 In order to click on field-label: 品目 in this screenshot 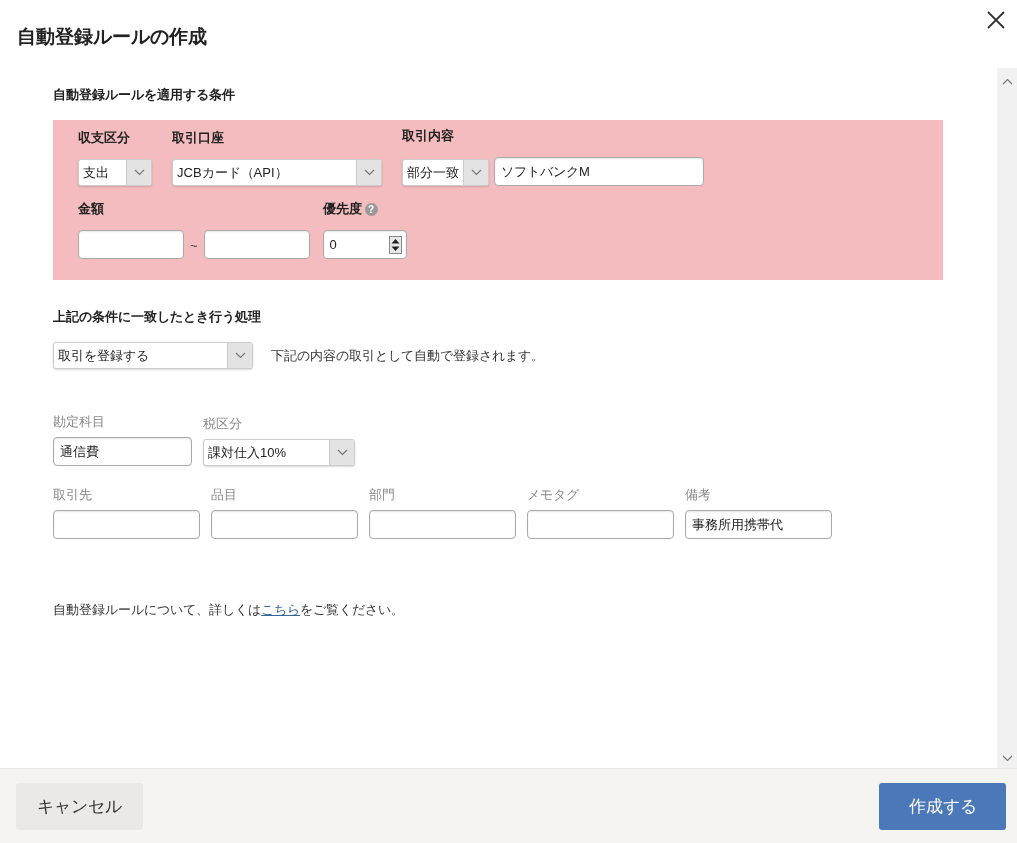, I will do `click(224, 495)`.